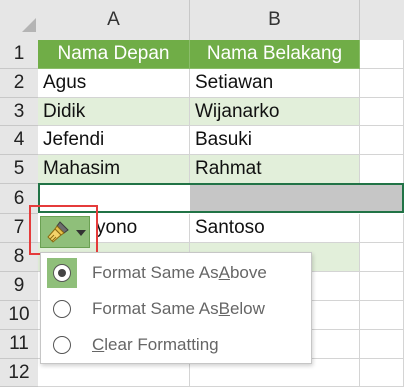 The image size is (404, 387). I want to click on cell-b1: Nama Belakang, so click(275, 54).